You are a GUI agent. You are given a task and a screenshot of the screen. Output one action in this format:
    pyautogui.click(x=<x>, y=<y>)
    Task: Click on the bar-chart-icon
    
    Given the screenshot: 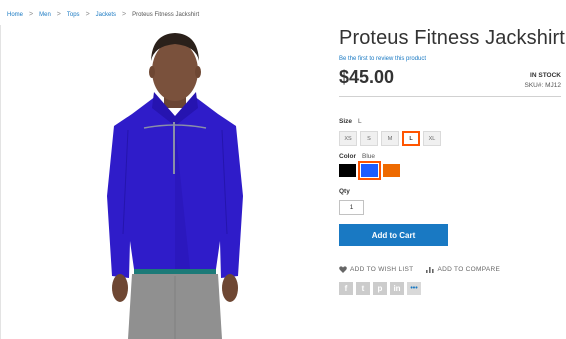 What is the action you would take?
    pyautogui.click(x=430, y=269)
    